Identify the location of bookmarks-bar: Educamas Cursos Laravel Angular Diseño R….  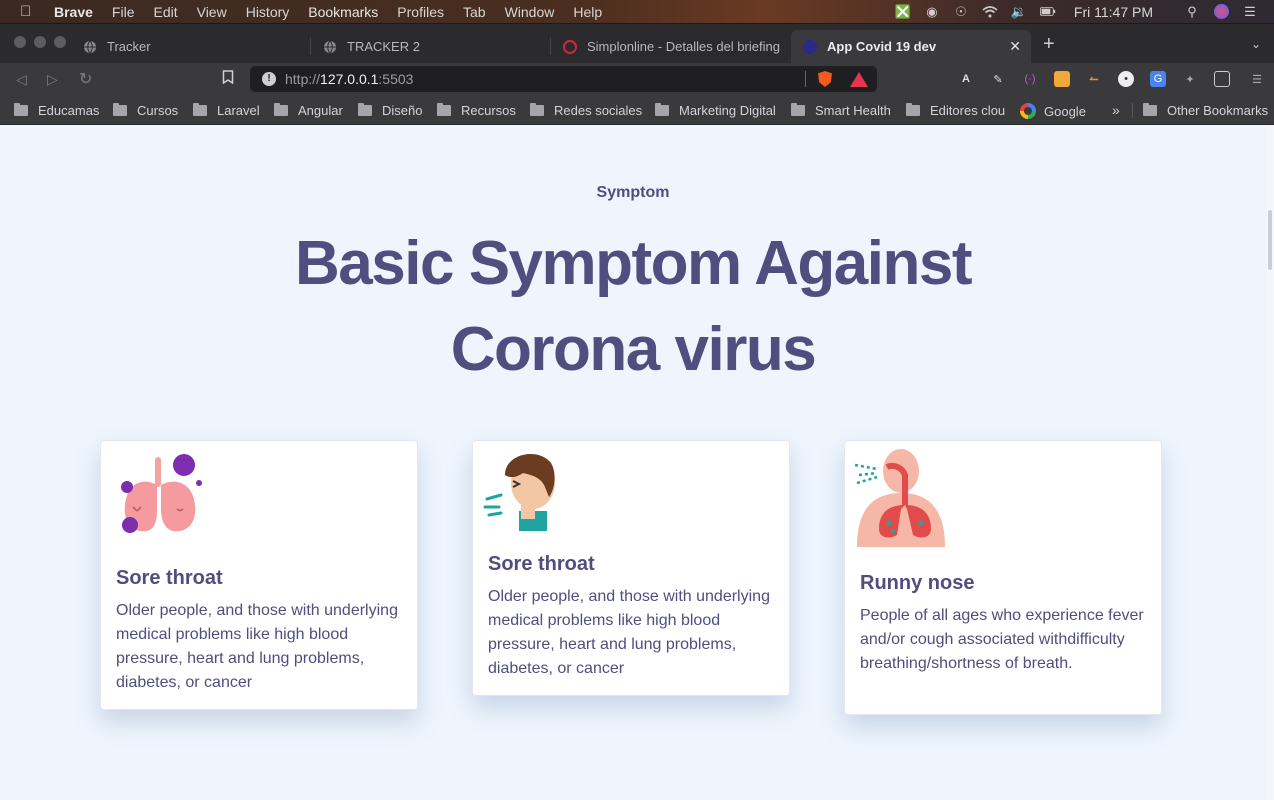
(637, 110).